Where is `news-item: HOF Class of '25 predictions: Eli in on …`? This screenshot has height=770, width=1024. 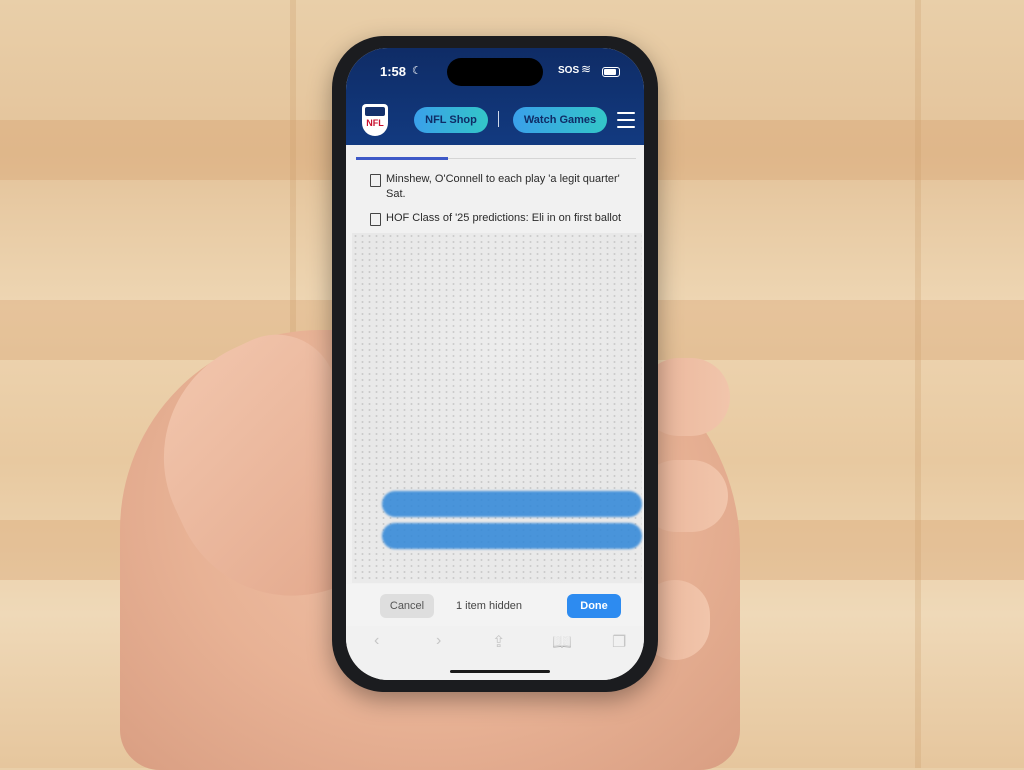 news-item: HOF Class of '25 predictions: Eli in on … is located at coordinates (500, 218).